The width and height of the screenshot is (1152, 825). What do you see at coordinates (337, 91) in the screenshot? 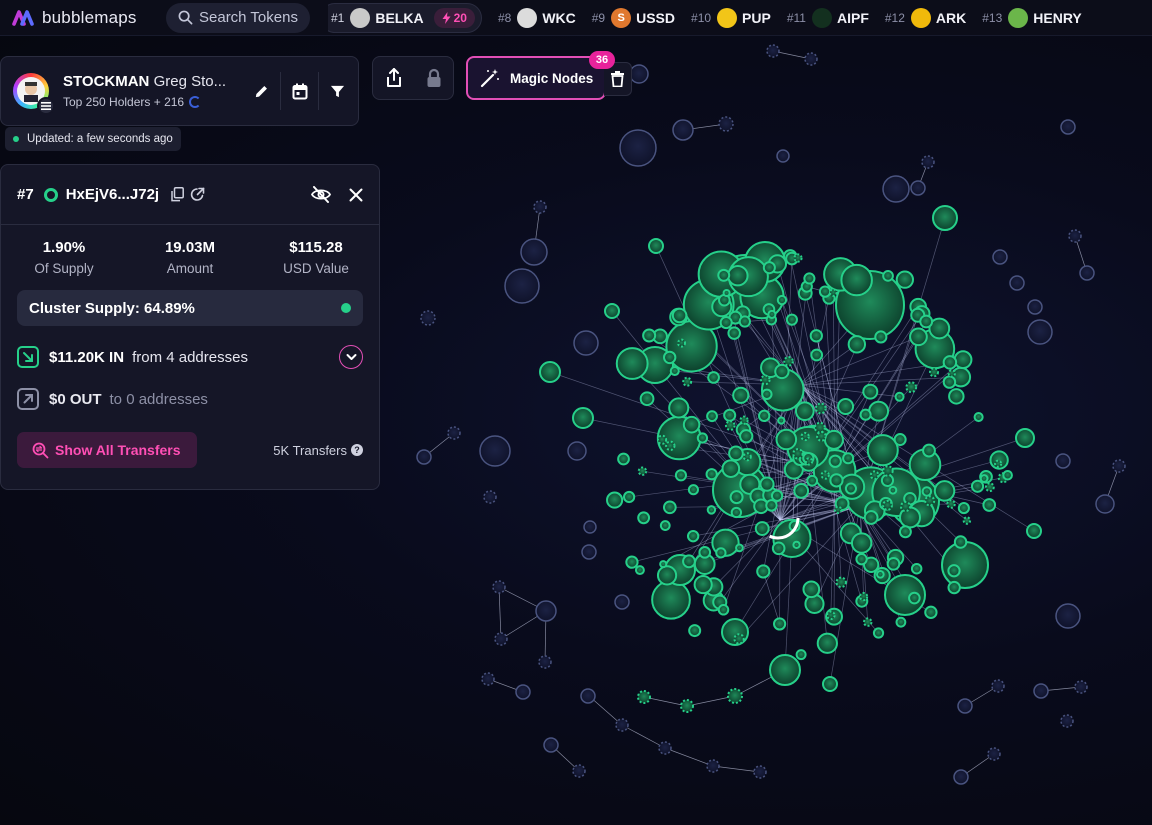
I see `filter-button` at bounding box center [337, 91].